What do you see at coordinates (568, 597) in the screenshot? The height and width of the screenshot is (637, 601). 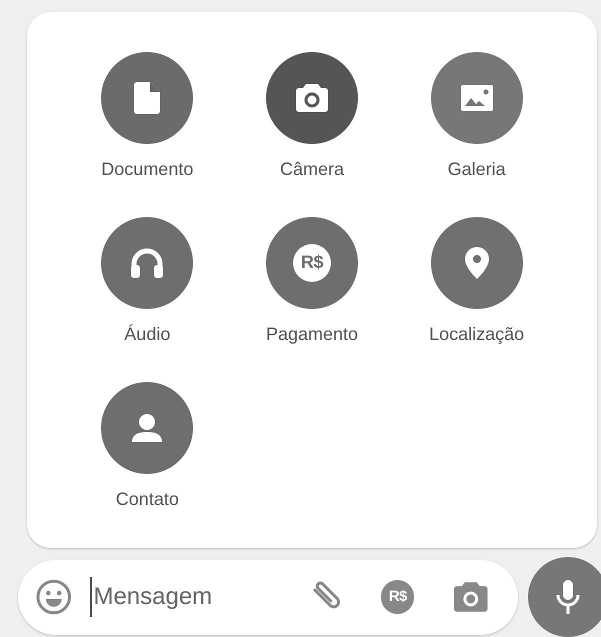 I see `microphone-icon` at bounding box center [568, 597].